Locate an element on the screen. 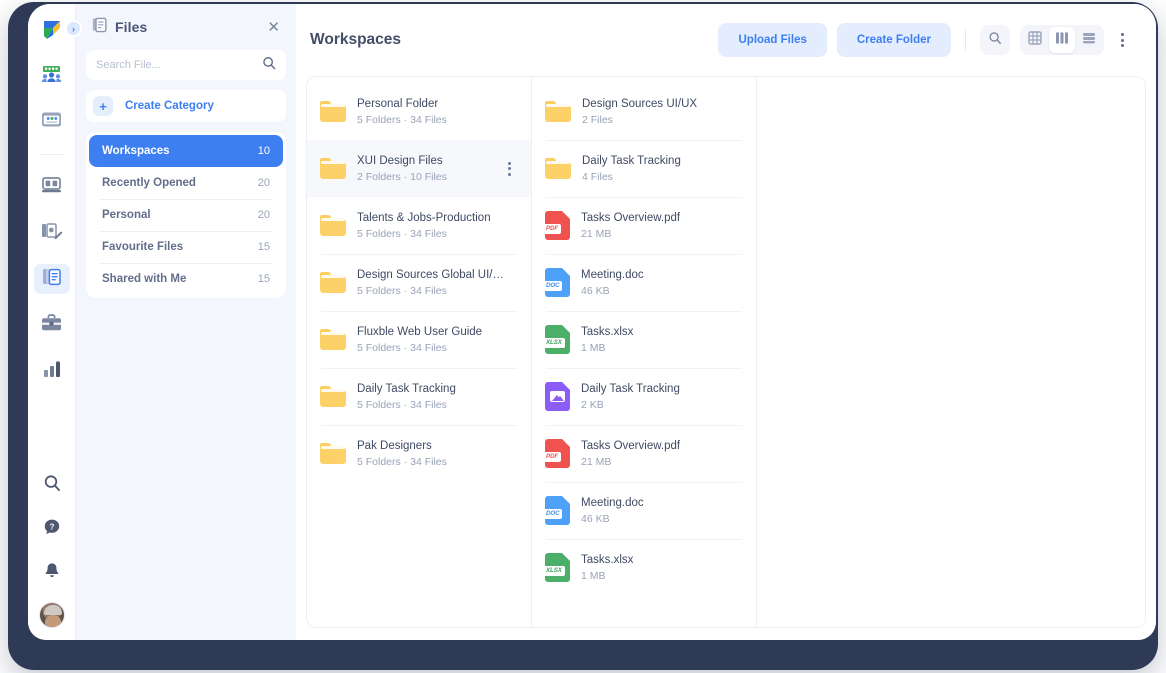  sidebar-item-briefcase is located at coordinates (52, 325).